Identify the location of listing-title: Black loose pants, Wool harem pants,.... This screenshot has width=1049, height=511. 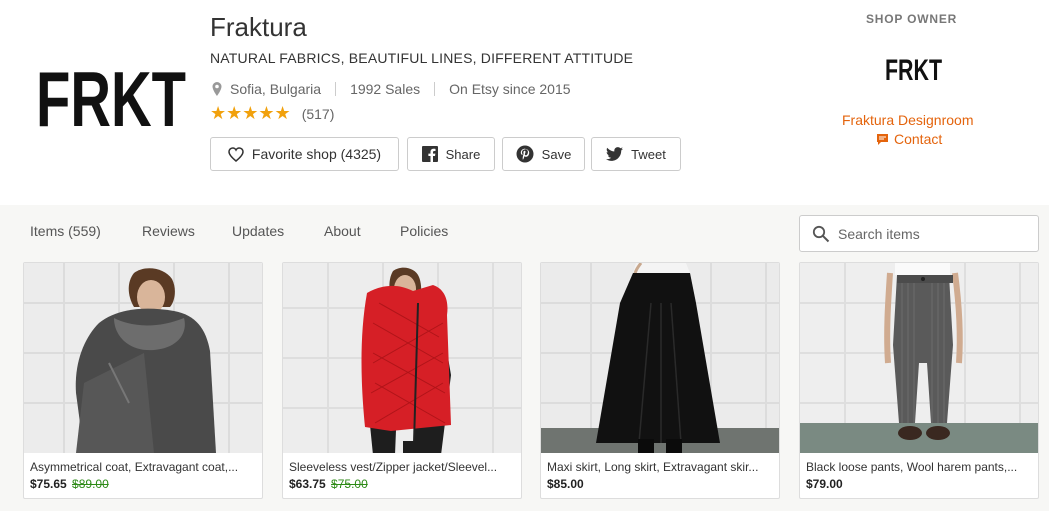
(920, 467).